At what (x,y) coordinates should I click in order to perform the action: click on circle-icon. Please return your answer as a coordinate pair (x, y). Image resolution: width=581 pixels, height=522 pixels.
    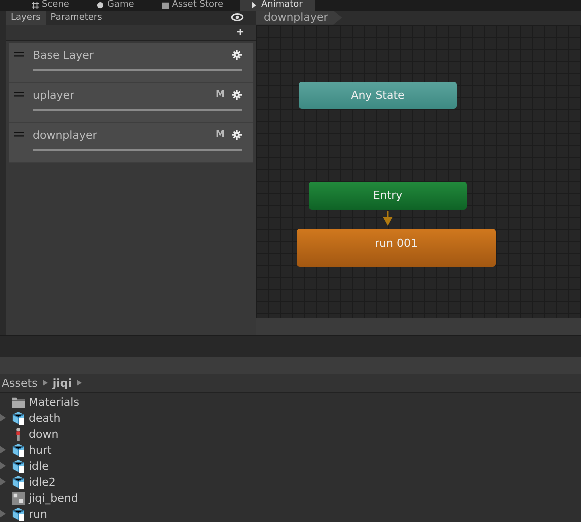
    Looking at the image, I should click on (100, 5).